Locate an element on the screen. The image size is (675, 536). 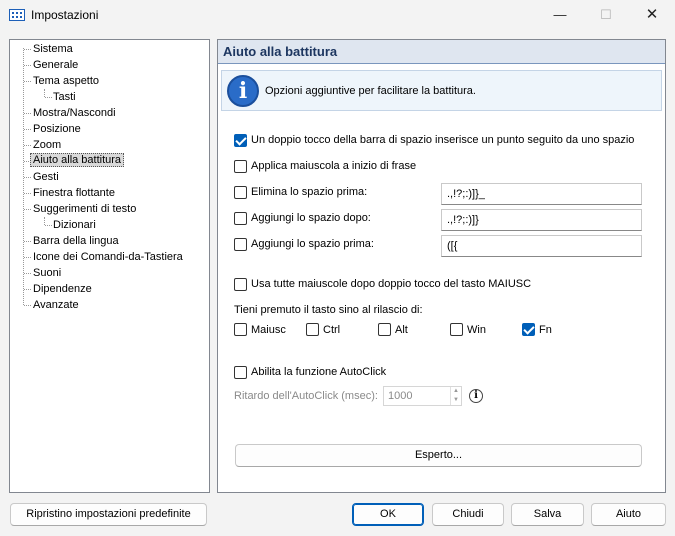
autoclick-checkbox is located at coordinates (240, 372).